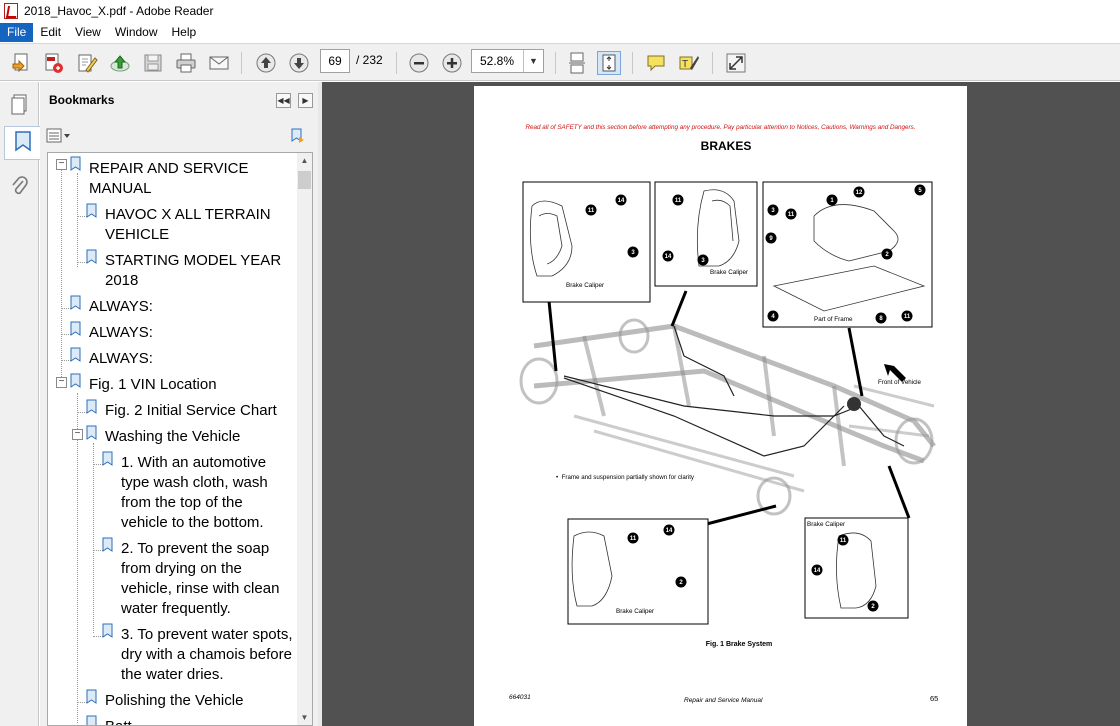 The height and width of the screenshot is (726, 1120). I want to click on svg-text: 12, so click(859, 193).